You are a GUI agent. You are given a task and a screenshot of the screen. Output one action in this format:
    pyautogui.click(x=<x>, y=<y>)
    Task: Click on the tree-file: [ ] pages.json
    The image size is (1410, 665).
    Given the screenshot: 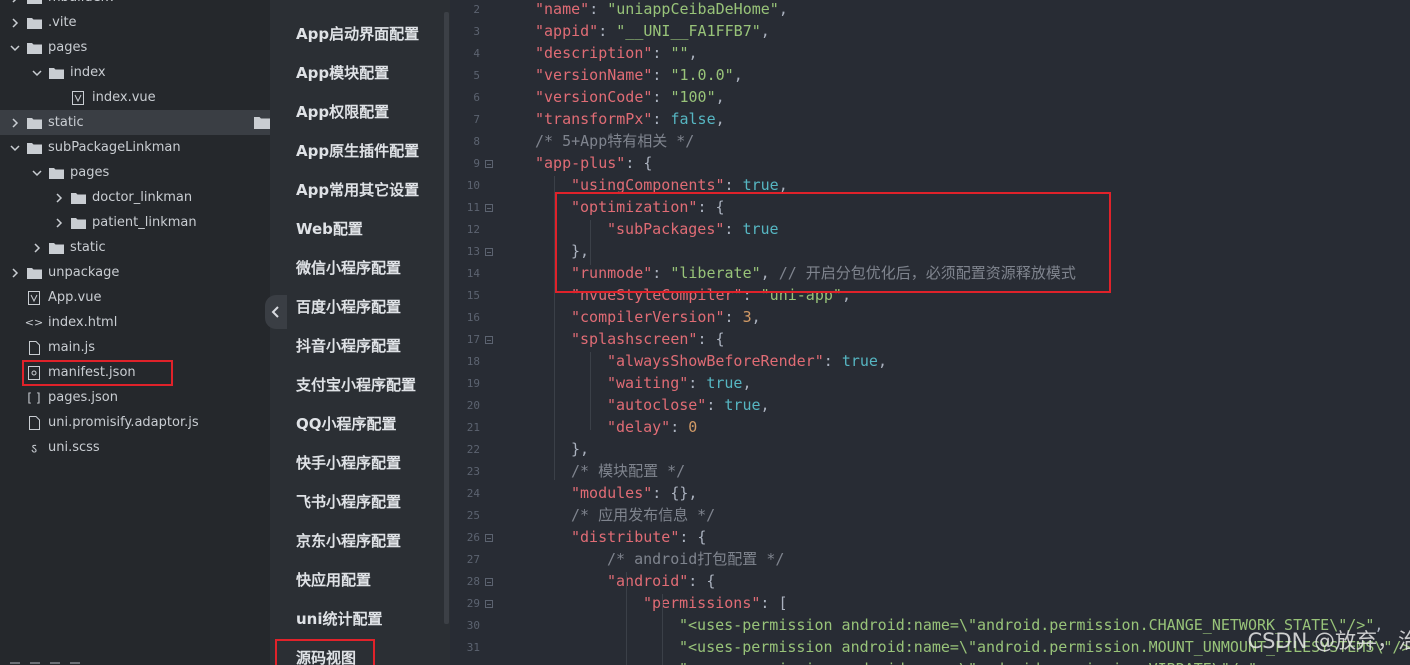 What is the action you would take?
    pyautogui.click(x=135, y=397)
    